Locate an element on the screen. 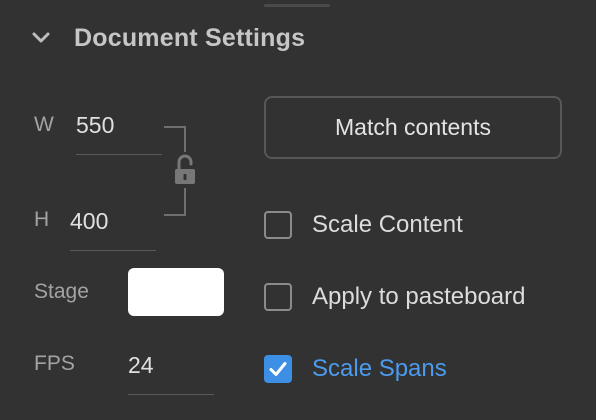  apply-to-pasteboard-option: Apply to pasteboard is located at coordinates (394, 297).